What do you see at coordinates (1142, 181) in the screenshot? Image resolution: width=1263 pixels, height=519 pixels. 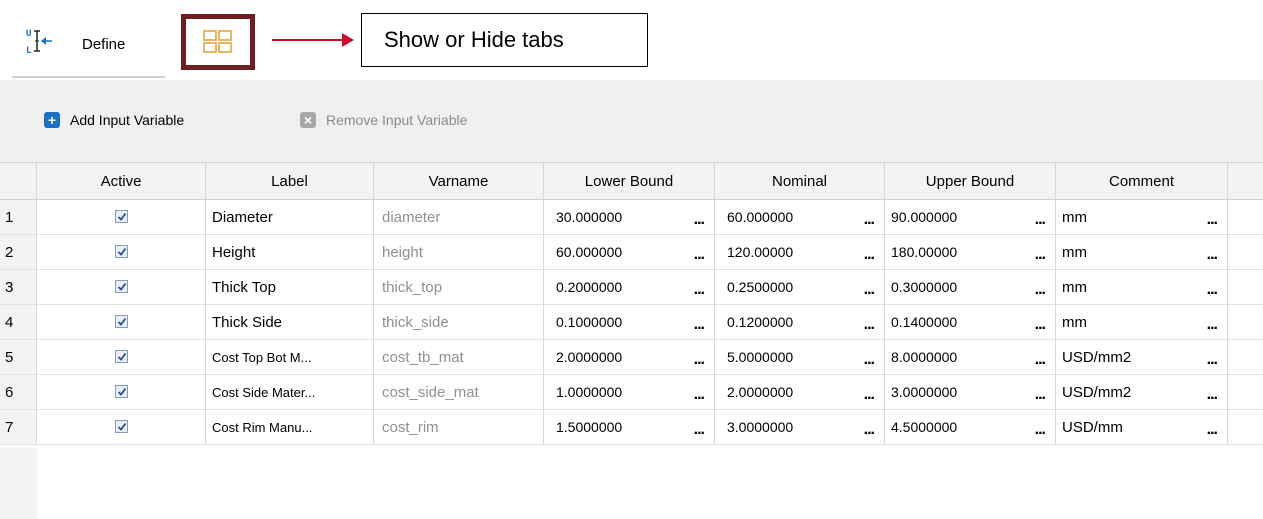 I see `header-comment: Comment` at bounding box center [1142, 181].